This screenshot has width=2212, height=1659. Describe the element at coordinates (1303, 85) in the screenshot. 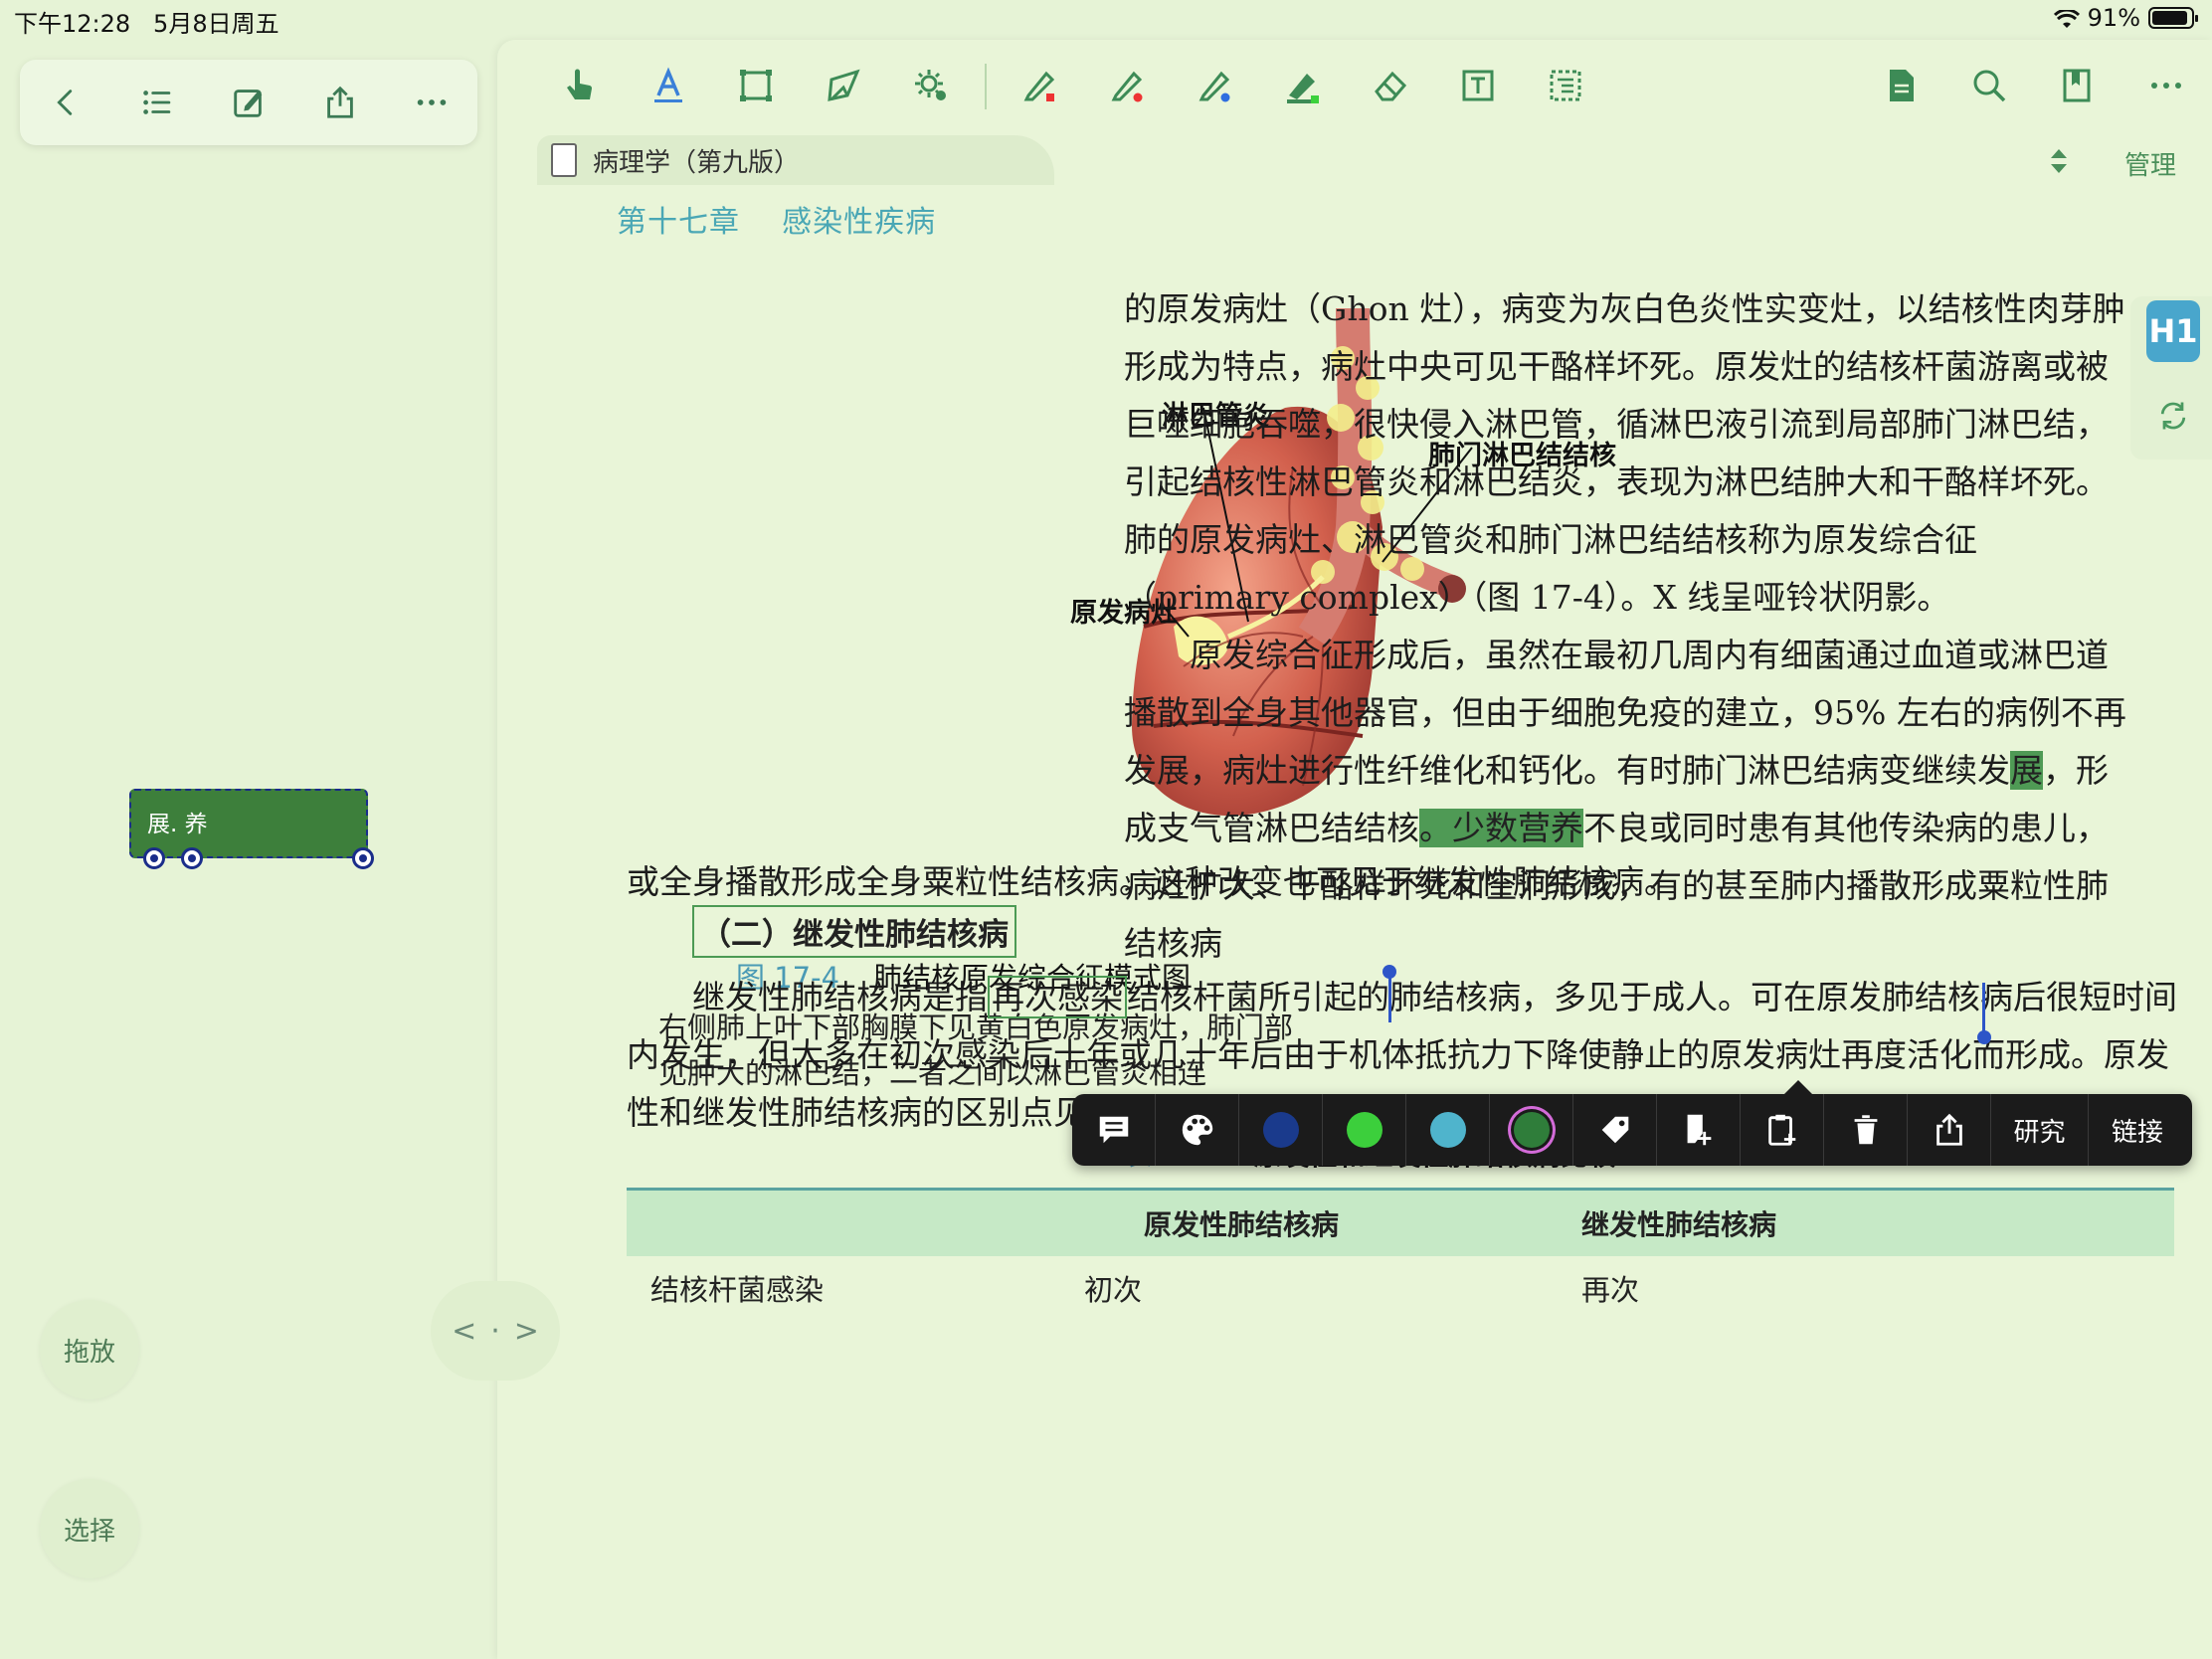

I see `highlighter-green-icon` at that location.